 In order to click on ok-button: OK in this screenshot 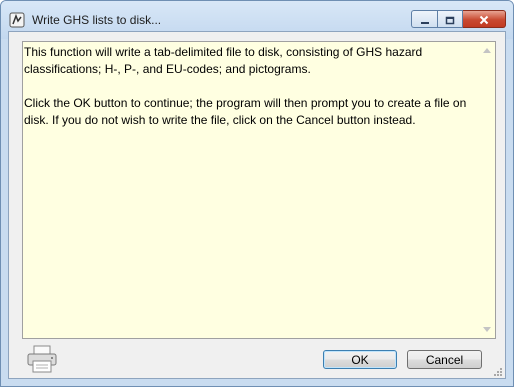, I will do `click(360, 359)`.